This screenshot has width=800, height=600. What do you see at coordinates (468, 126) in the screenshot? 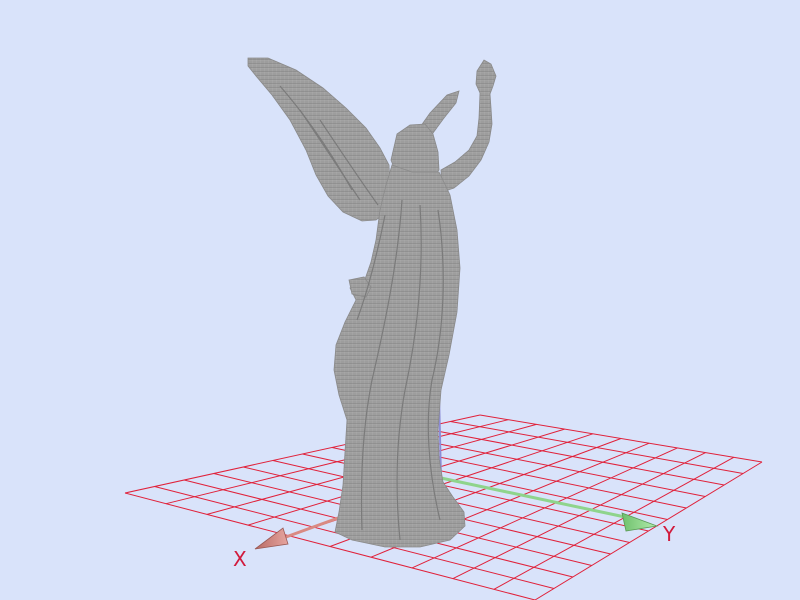
I see `statue-raised-arm` at bounding box center [468, 126].